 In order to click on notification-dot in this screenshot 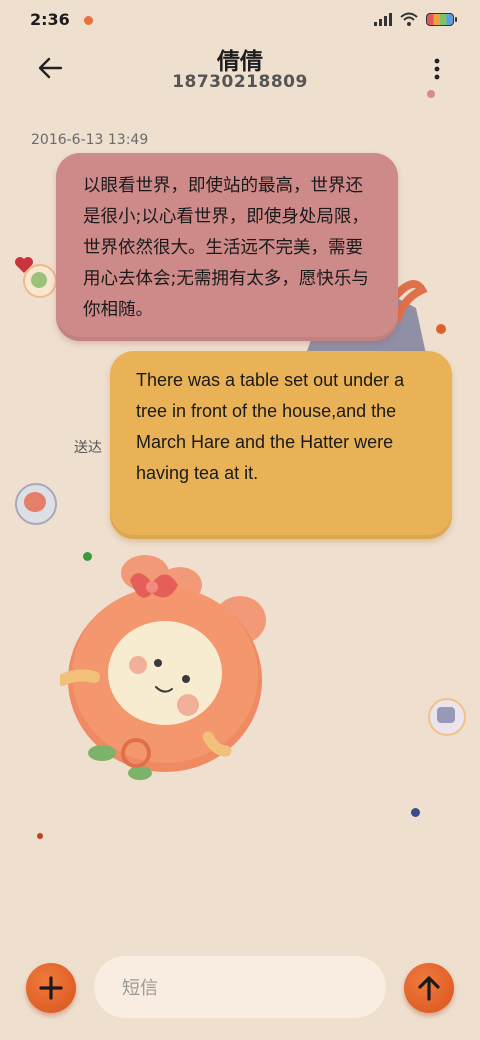, I will do `click(88, 20)`.